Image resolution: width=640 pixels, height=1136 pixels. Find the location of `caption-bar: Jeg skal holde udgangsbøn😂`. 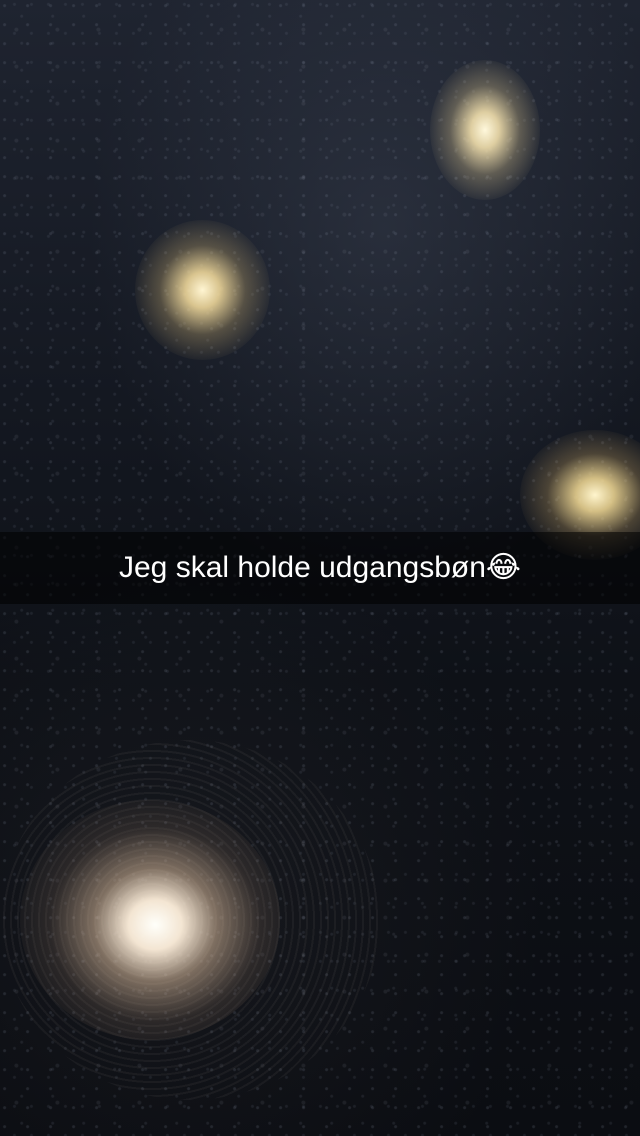

caption-bar: Jeg skal holde udgangsbøn😂 is located at coordinates (320, 568).